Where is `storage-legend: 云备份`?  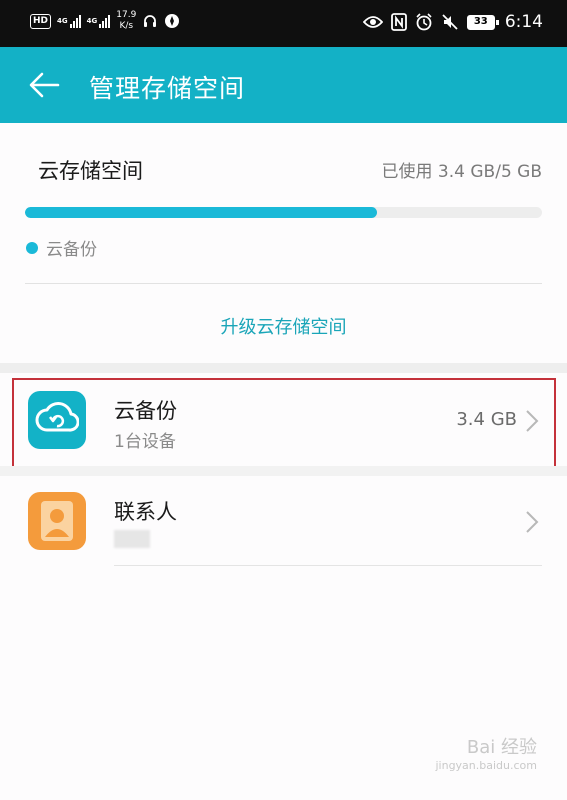 storage-legend: 云备份 is located at coordinates (61, 247).